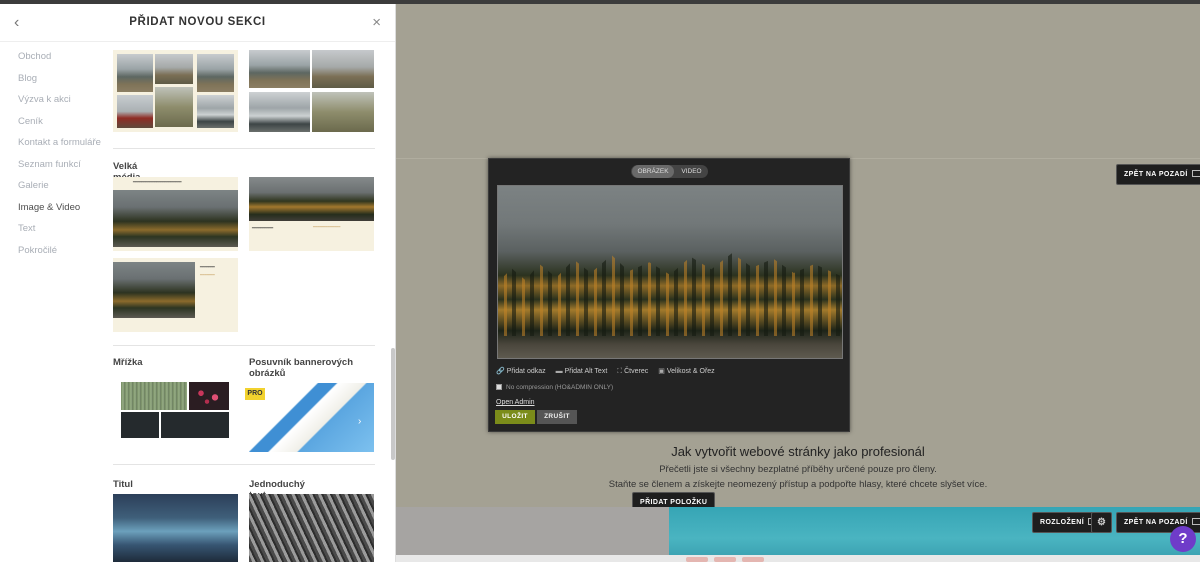 The width and height of the screenshot is (1200, 562). Describe the element at coordinates (311, 417) in the screenshot. I see `template-banner-slider` at that location.